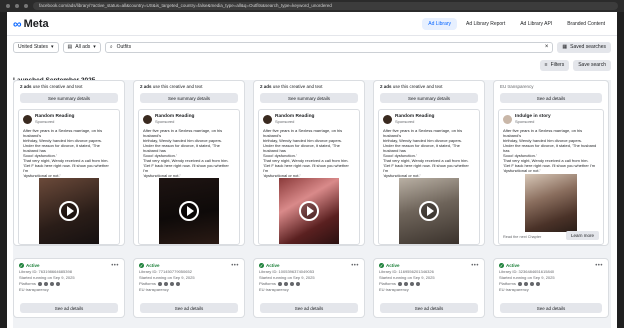 This screenshot has height=328, width=624. What do you see at coordinates (525, 121) in the screenshot?
I see `sponsored-label: Sponsored` at bounding box center [525, 121].